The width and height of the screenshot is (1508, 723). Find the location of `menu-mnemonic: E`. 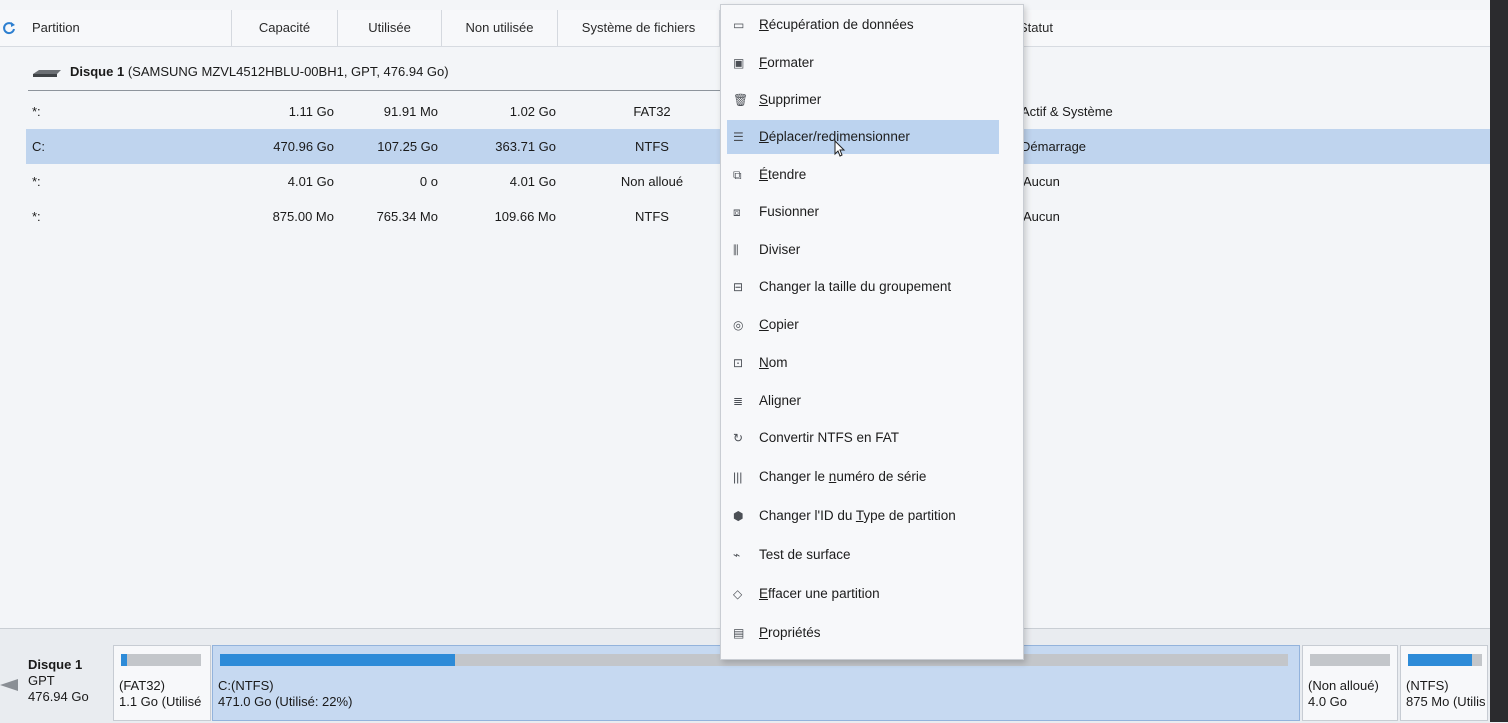

menu-mnemonic: E is located at coordinates (764, 593).